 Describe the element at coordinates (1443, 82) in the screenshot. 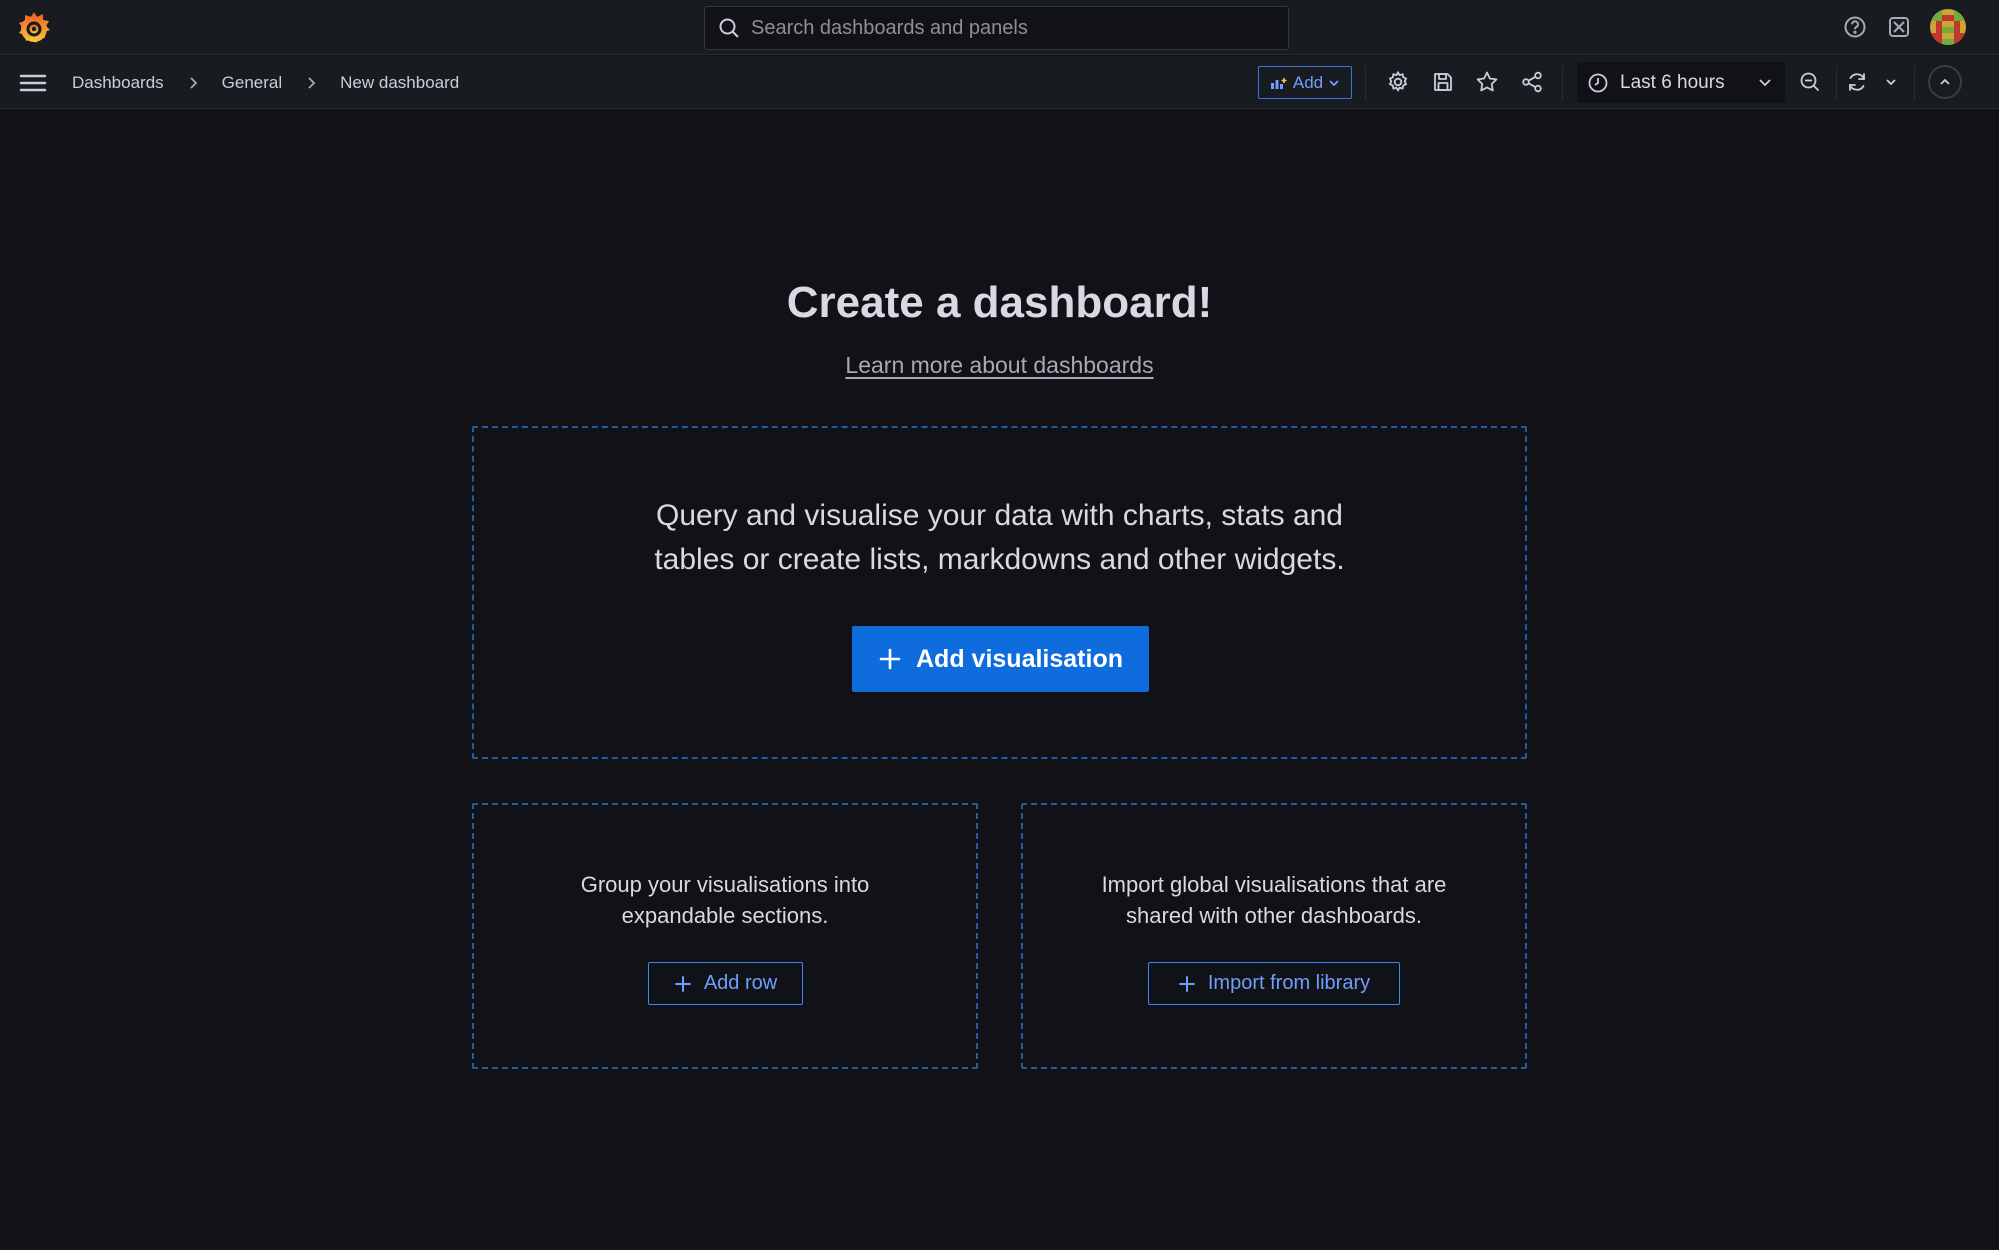

I see `save-icon` at that location.